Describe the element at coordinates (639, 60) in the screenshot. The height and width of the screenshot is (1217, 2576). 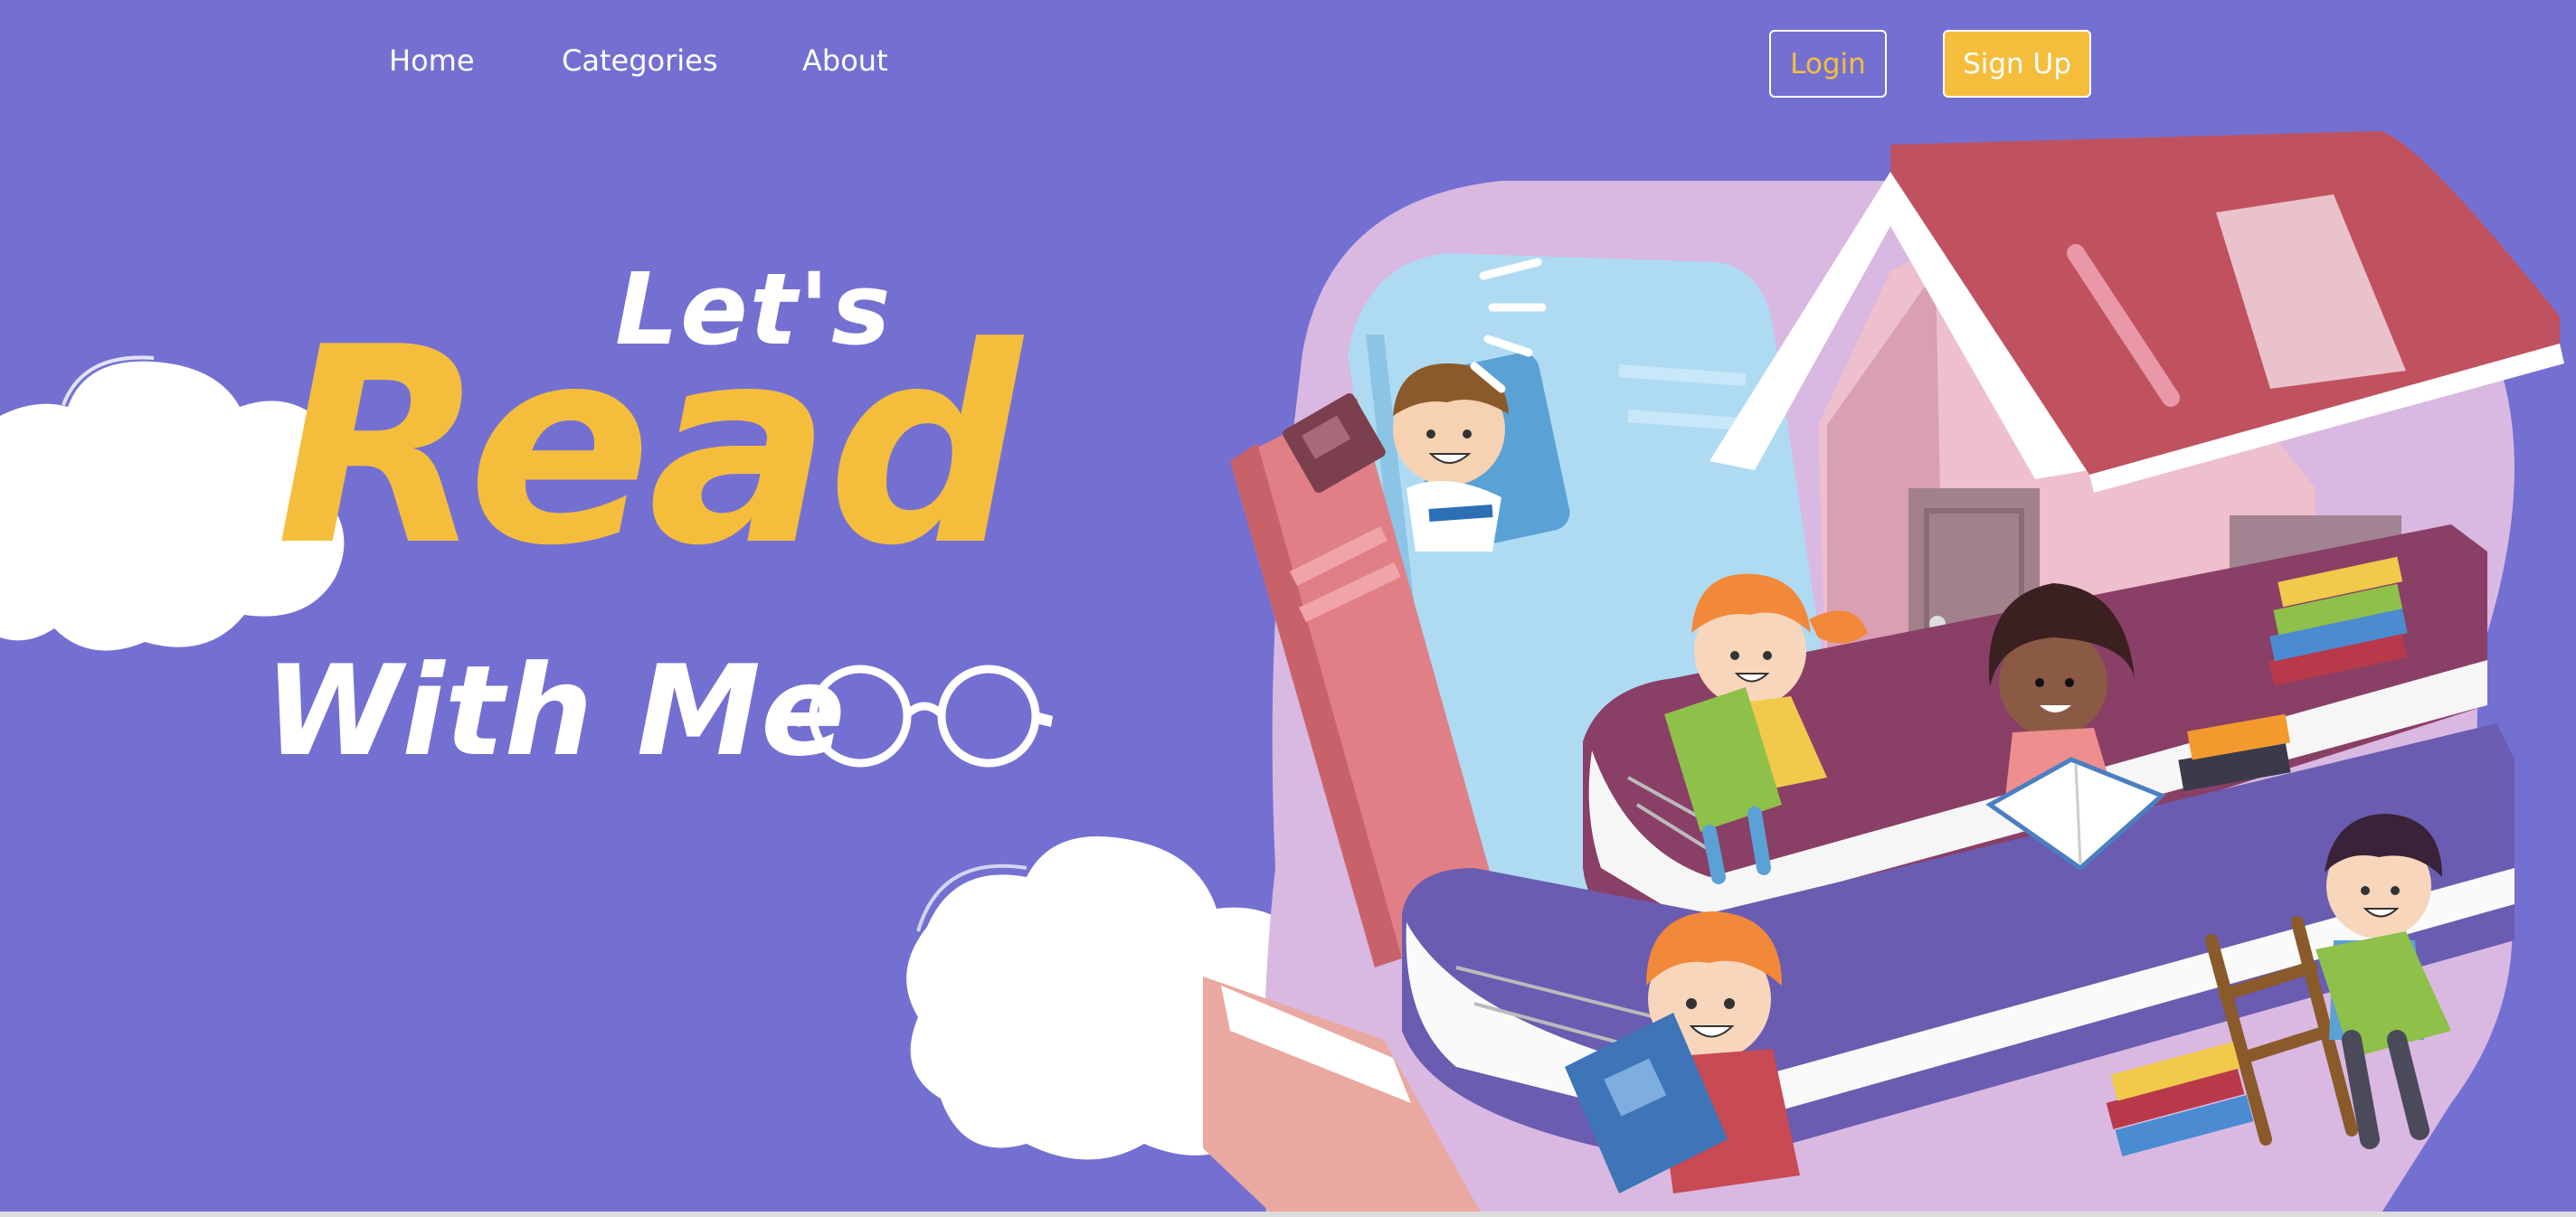
I see `nav-categories-link: Categories` at that location.